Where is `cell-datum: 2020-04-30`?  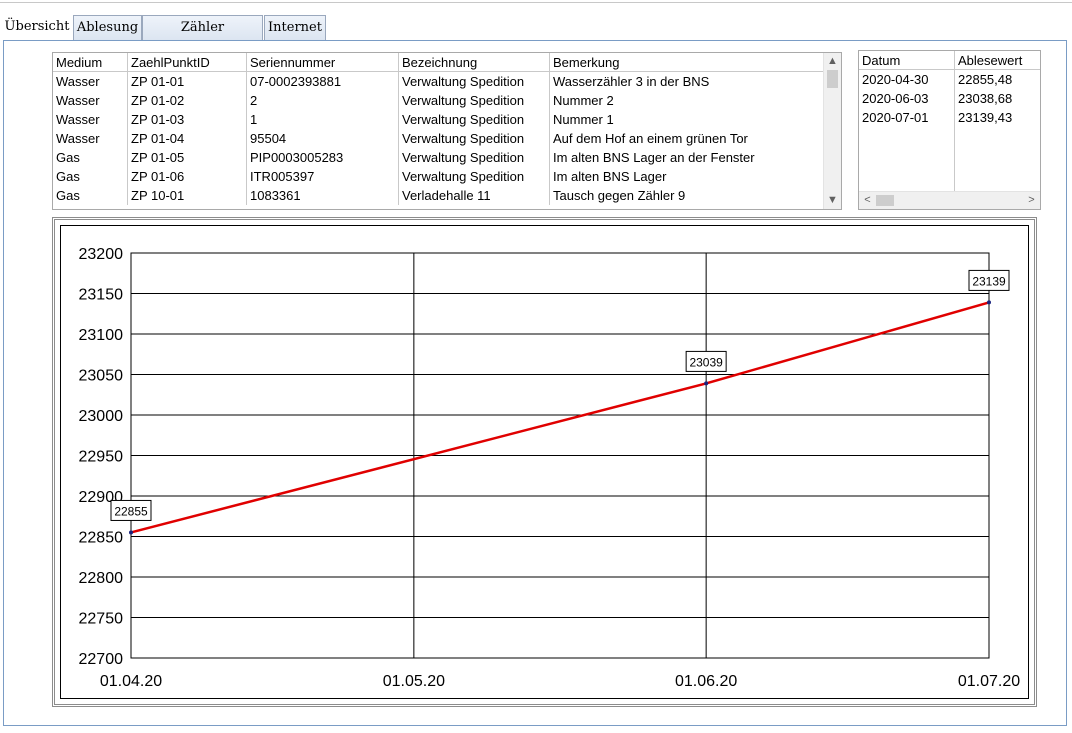 cell-datum: 2020-04-30 is located at coordinates (895, 79).